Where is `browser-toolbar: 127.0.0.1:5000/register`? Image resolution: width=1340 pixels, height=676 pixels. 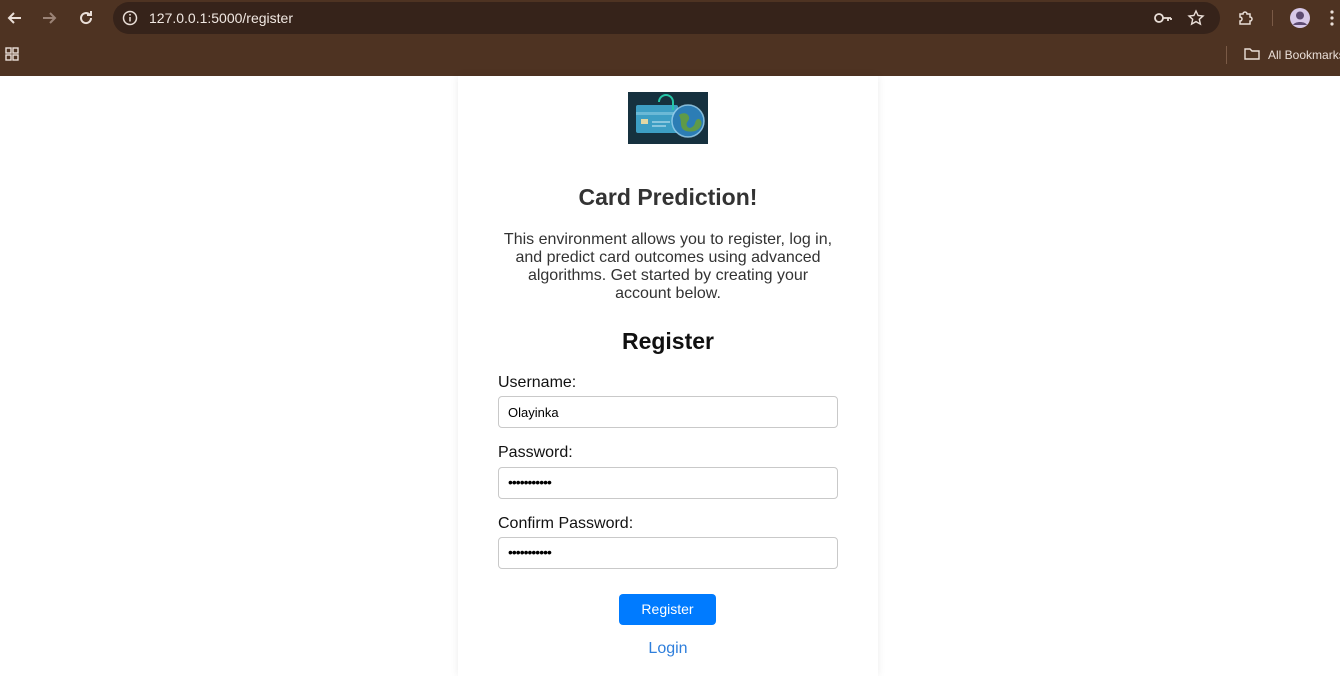 browser-toolbar: 127.0.0.1:5000/register is located at coordinates (670, 18).